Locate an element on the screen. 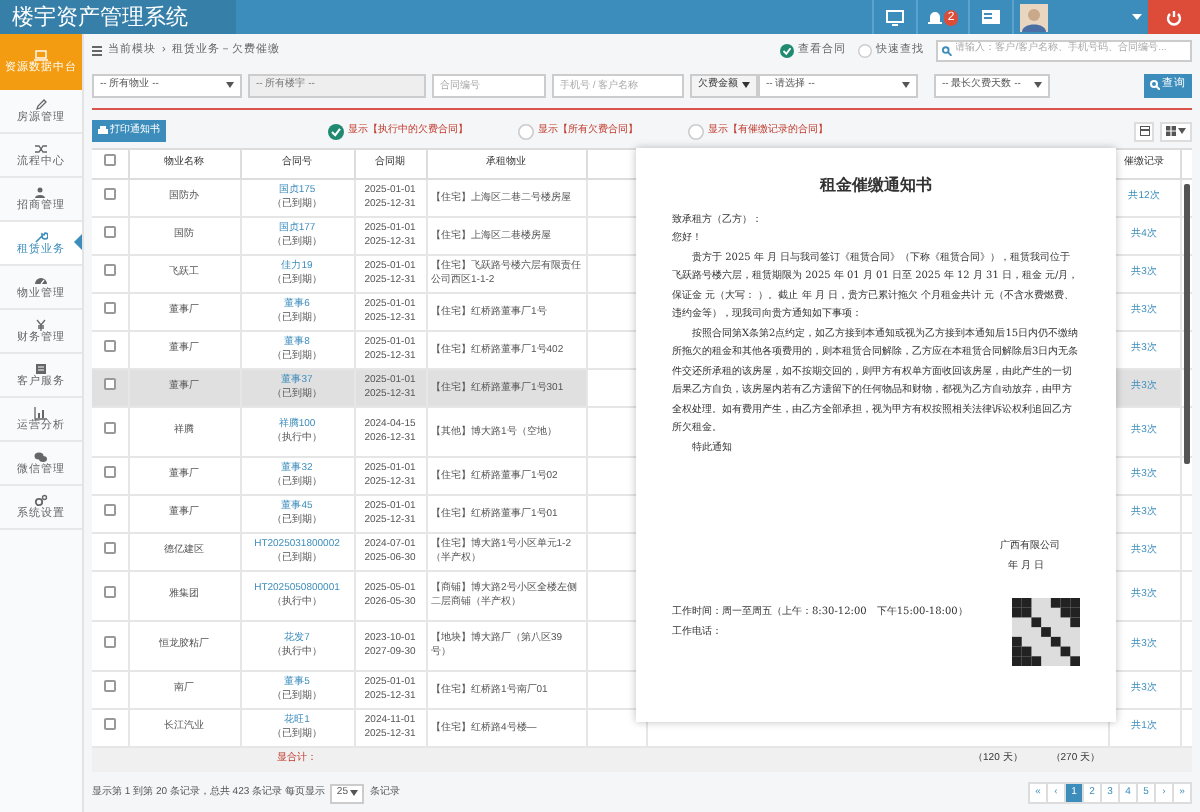 This screenshot has height=812, width=1200. columns-button is located at coordinates (1144, 131).